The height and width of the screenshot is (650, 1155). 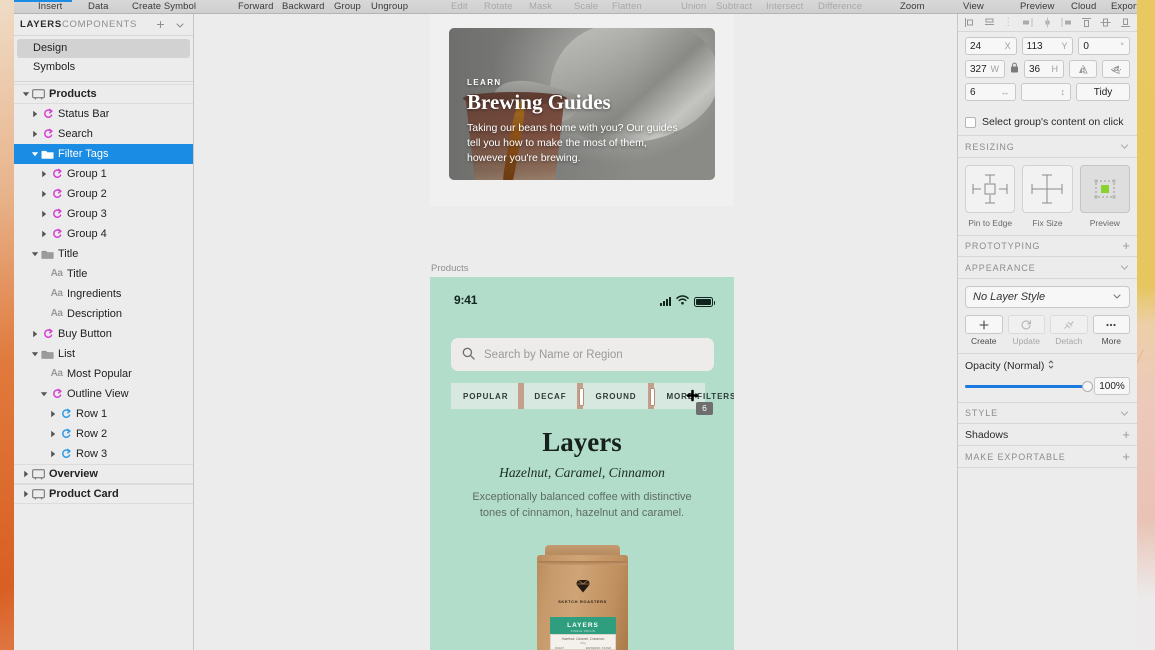 I want to click on align-top-icon, so click(x=1086, y=22).